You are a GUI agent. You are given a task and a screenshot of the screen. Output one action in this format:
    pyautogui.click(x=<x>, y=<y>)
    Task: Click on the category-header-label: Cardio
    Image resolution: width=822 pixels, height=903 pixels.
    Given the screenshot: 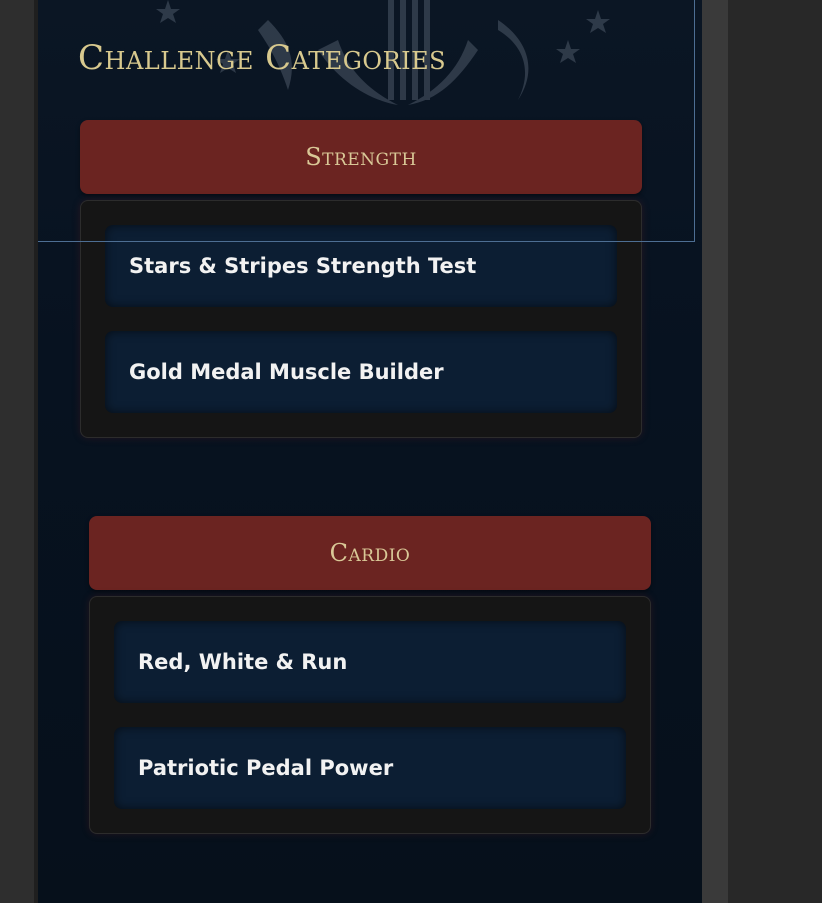 What is the action you would take?
    pyautogui.click(x=370, y=553)
    